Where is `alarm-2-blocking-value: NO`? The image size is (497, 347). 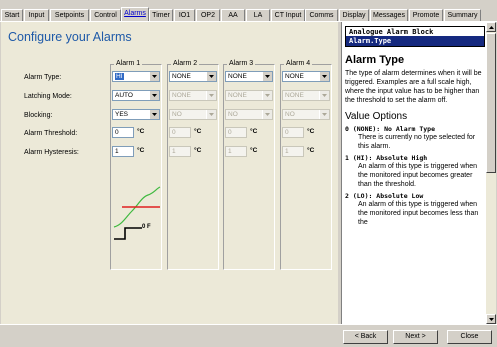 alarm-2-blocking-value: NO is located at coordinates (177, 114).